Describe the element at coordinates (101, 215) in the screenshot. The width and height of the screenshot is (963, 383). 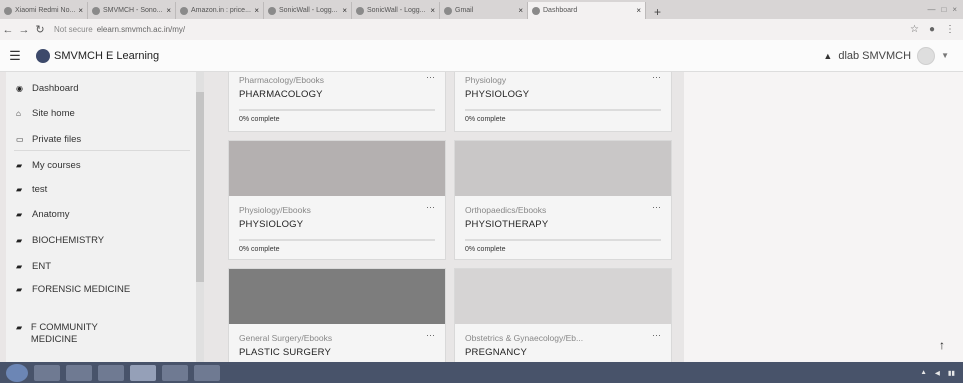
I see `sidebar-item-course: ▰ Anatomy` at that location.